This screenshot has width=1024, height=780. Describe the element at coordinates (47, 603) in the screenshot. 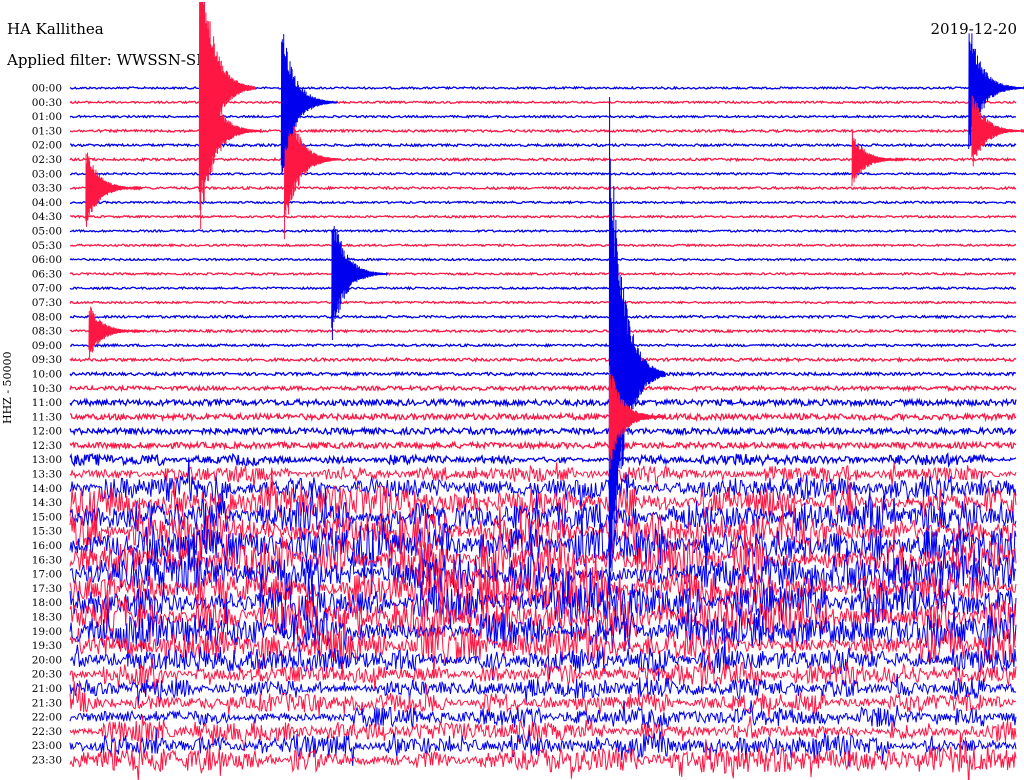

I see `row-time-label: 18:00` at that location.